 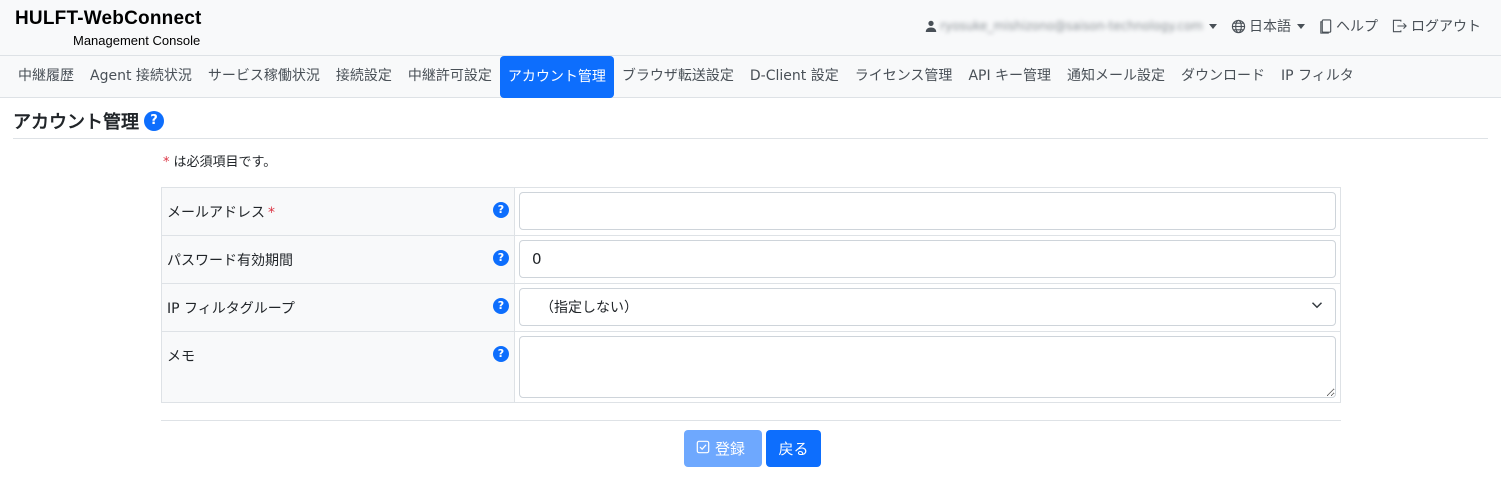 I want to click on form-row-memo: メモ ?, so click(x=751, y=367).